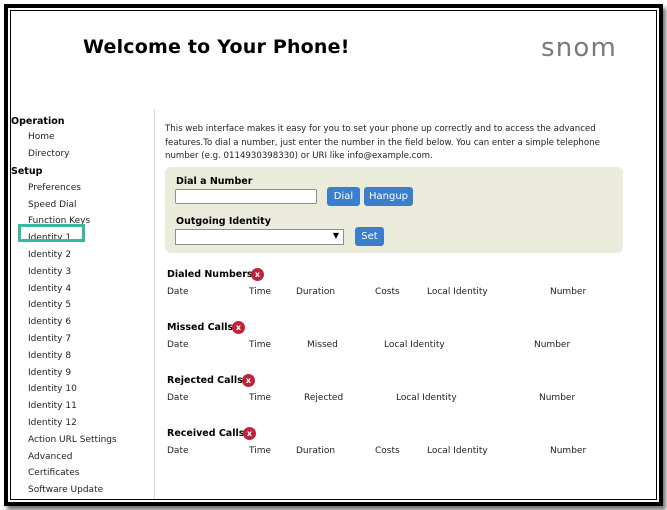 This screenshot has width=667, height=510. What do you see at coordinates (214, 181) in the screenshot?
I see `dial-number-label: Dial a Number` at bounding box center [214, 181].